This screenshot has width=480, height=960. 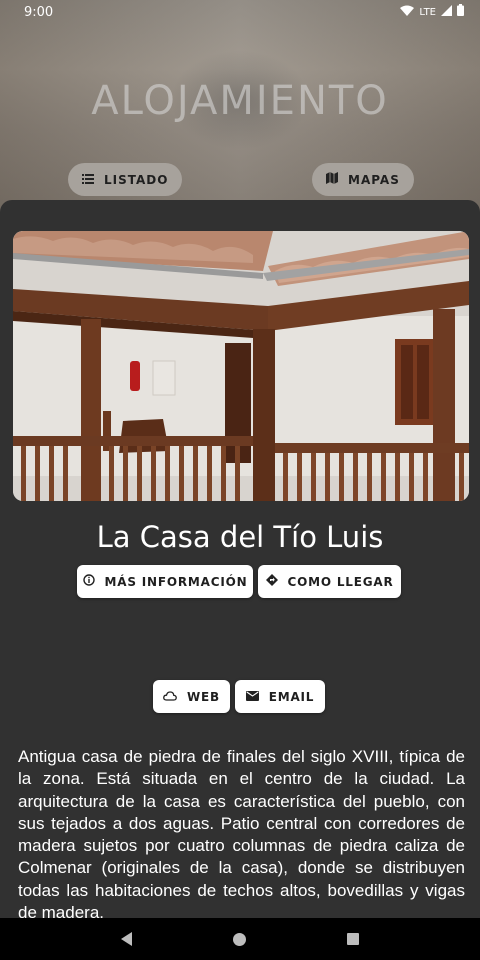 What do you see at coordinates (427, 12) in the screenshot?
I see `network-type: LTE` at bounding box center [427, 12].